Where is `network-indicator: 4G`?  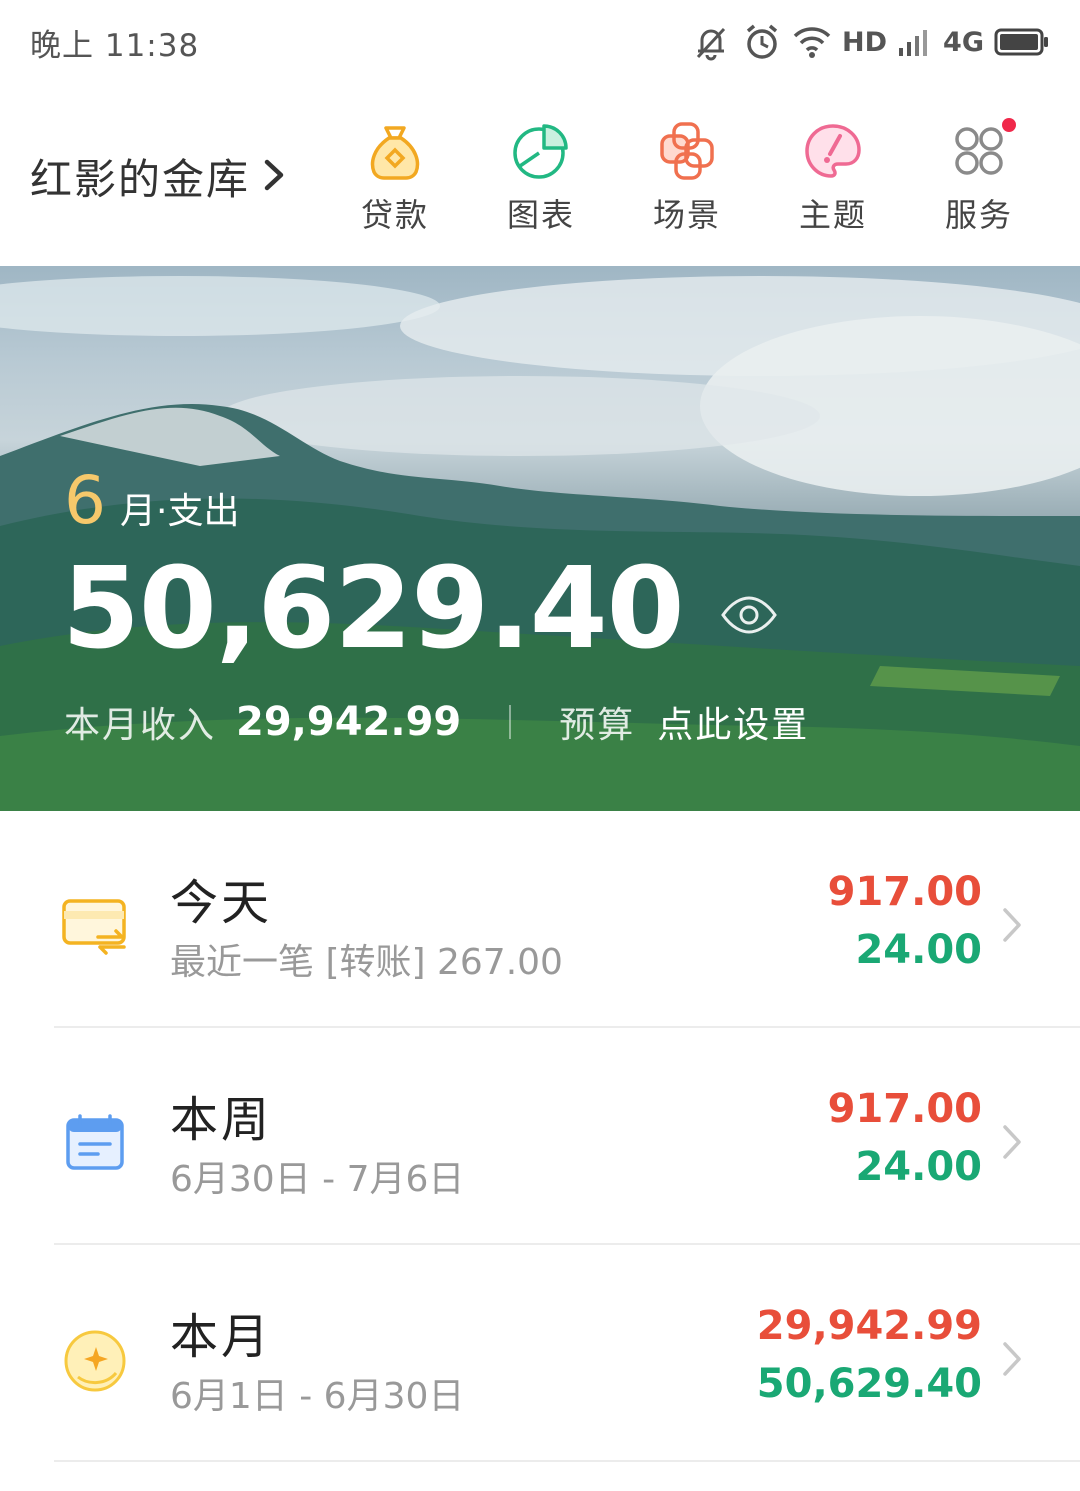 network-indicator: 4G is located at coordinates (963, 42).